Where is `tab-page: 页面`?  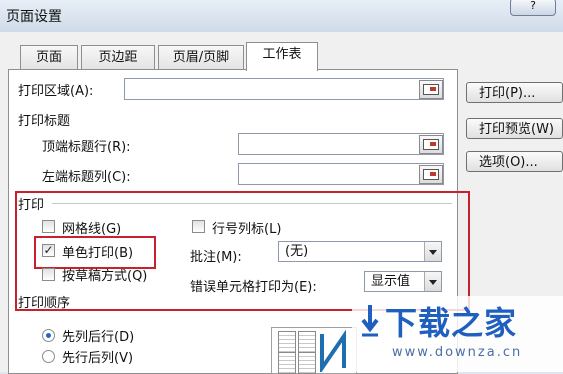
tab-page: 页面 is located at coordinates (49, 57).